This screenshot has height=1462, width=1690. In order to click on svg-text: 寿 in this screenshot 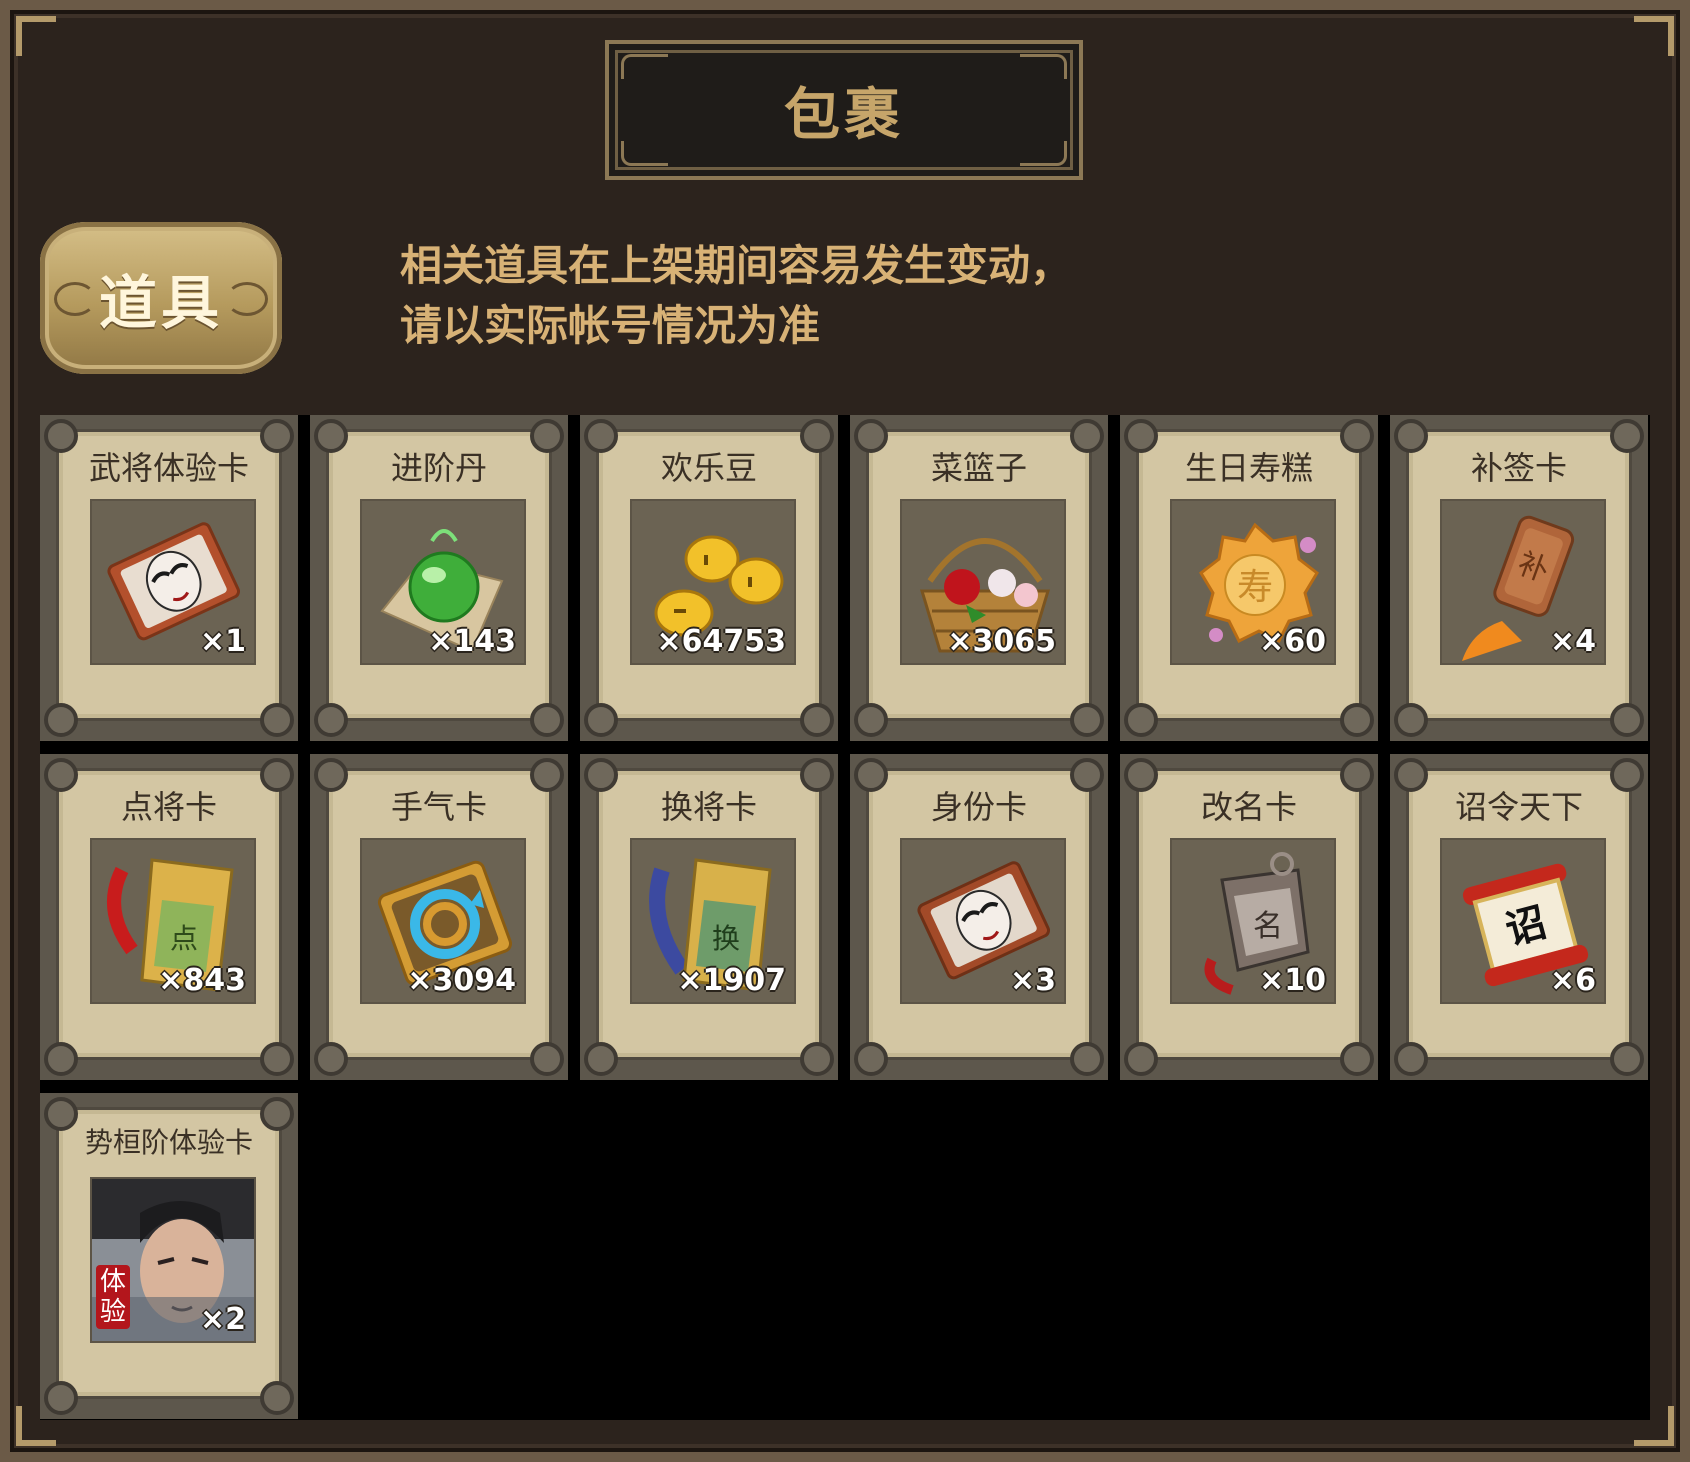, I will do `click(1255, 587)`.